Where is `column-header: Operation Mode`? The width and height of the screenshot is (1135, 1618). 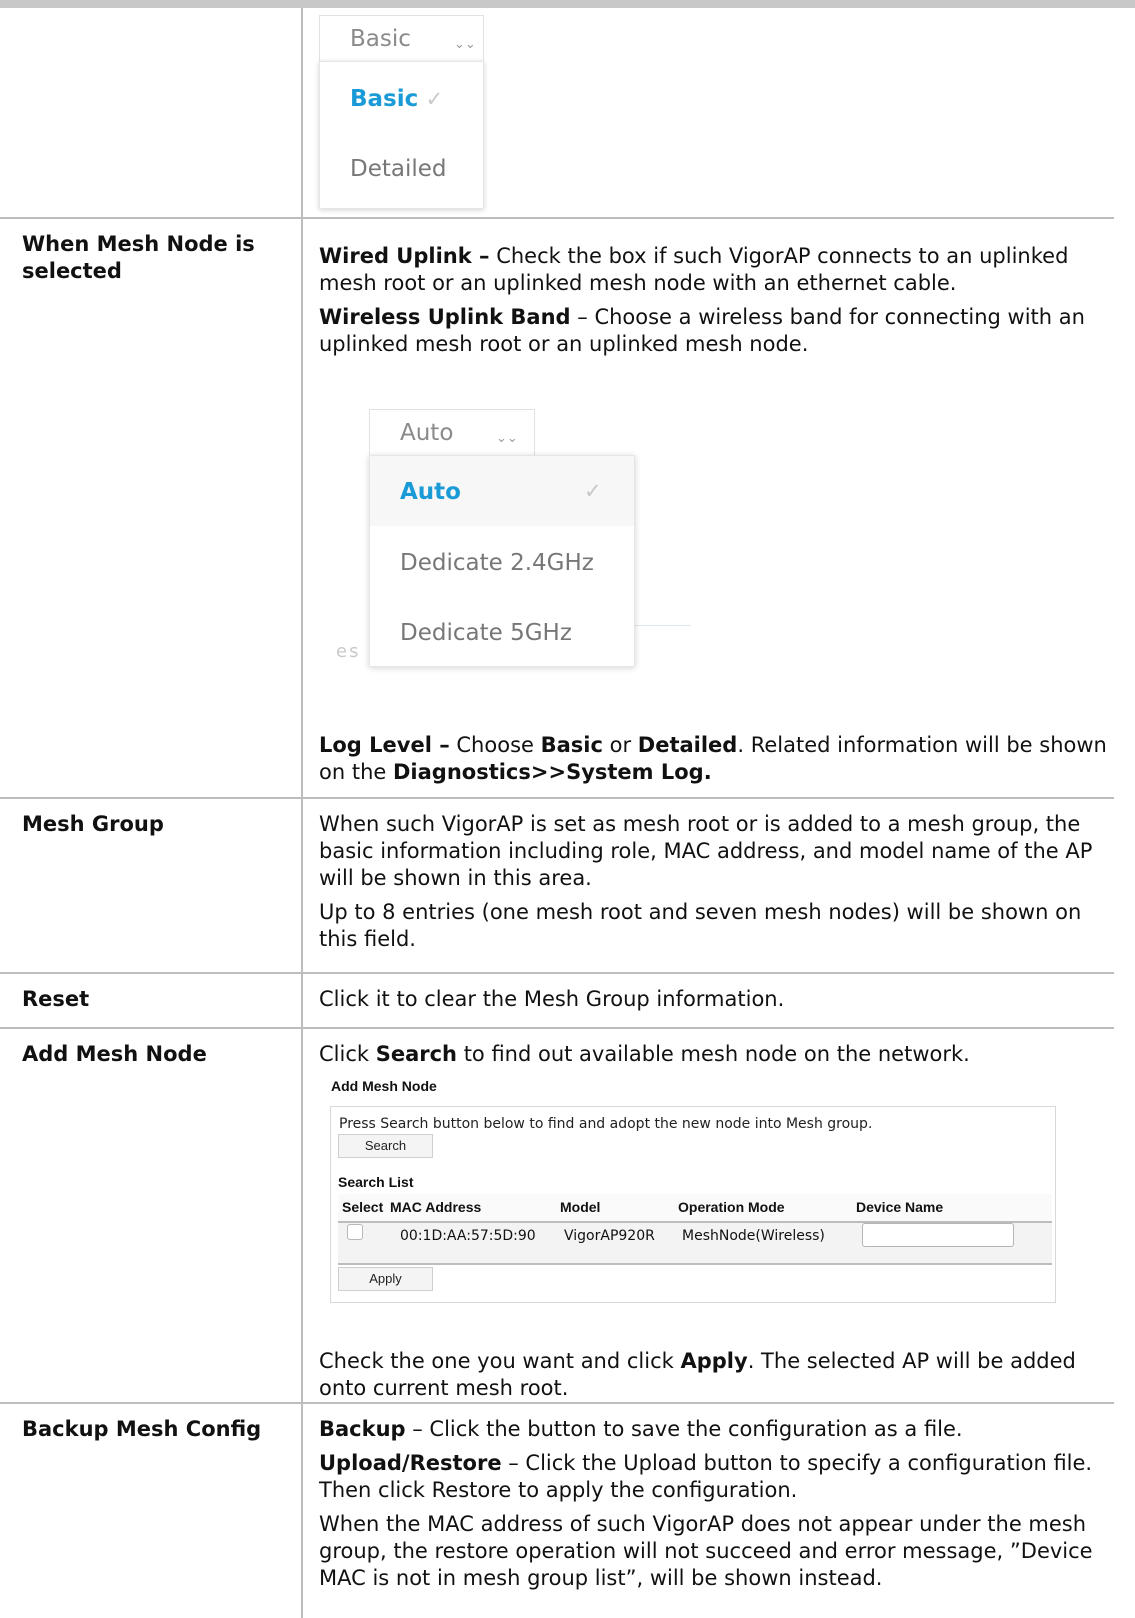
column-header: Operation Mode is located at coordinates (767, 1208).